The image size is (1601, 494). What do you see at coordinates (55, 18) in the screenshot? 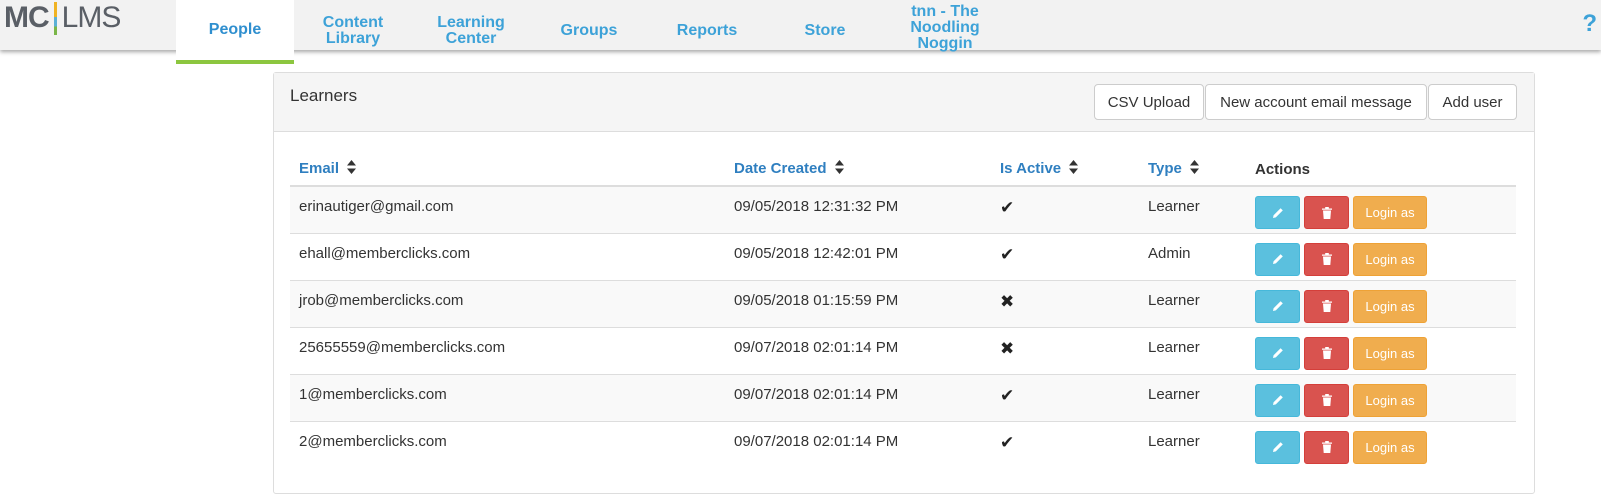
I see `logo-divider` at bounding box center [55, 18].